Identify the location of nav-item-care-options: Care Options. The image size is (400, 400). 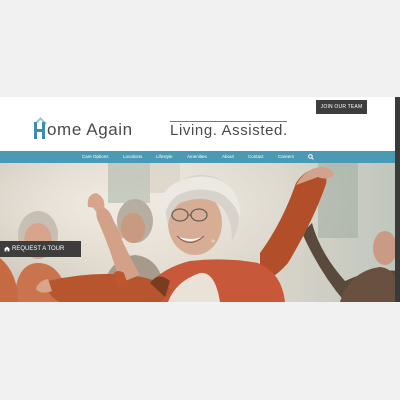
(95, 157).